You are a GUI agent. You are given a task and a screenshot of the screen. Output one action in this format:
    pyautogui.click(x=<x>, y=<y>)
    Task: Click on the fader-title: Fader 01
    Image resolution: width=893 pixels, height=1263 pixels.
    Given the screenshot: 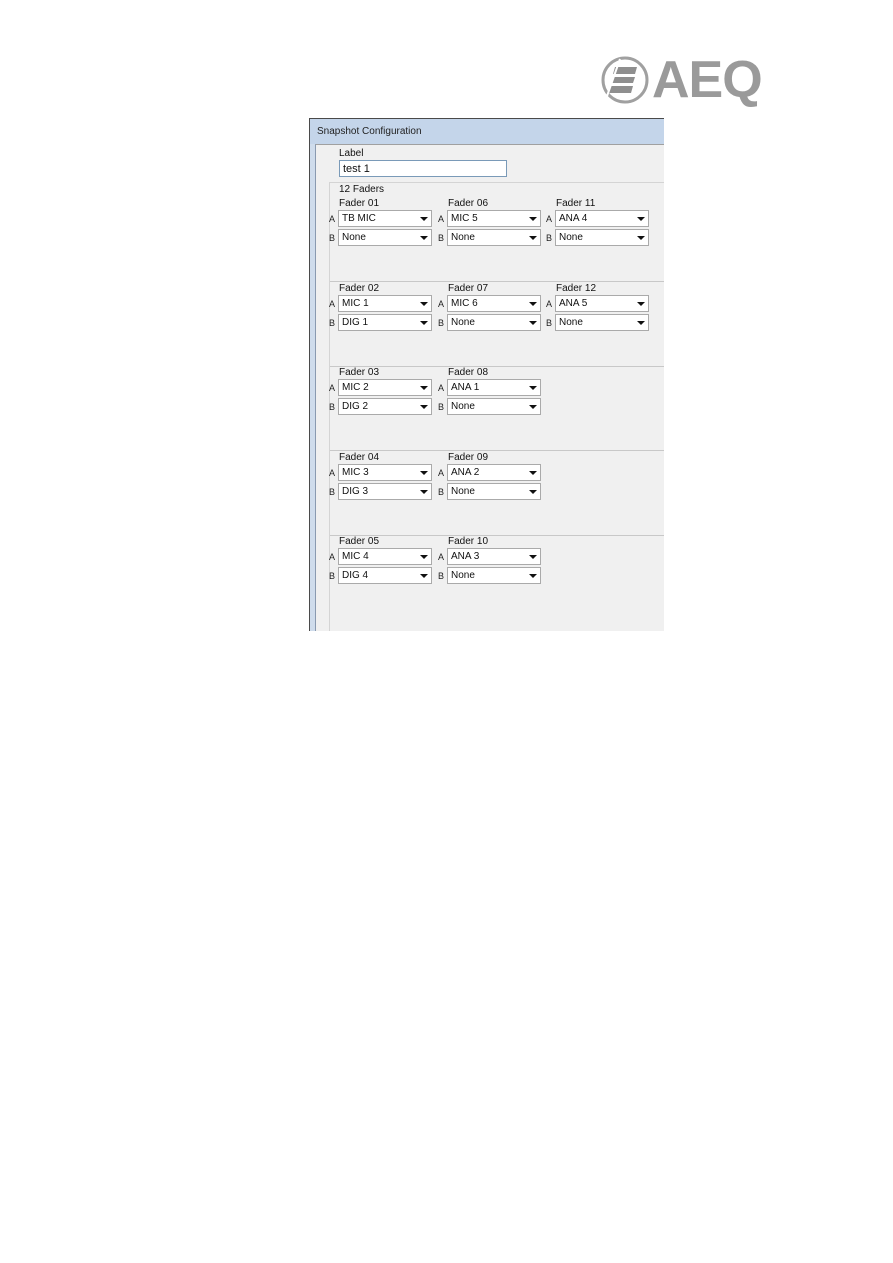 What is the action you would take?
    pyautogui.click(x=359, y=203)
    